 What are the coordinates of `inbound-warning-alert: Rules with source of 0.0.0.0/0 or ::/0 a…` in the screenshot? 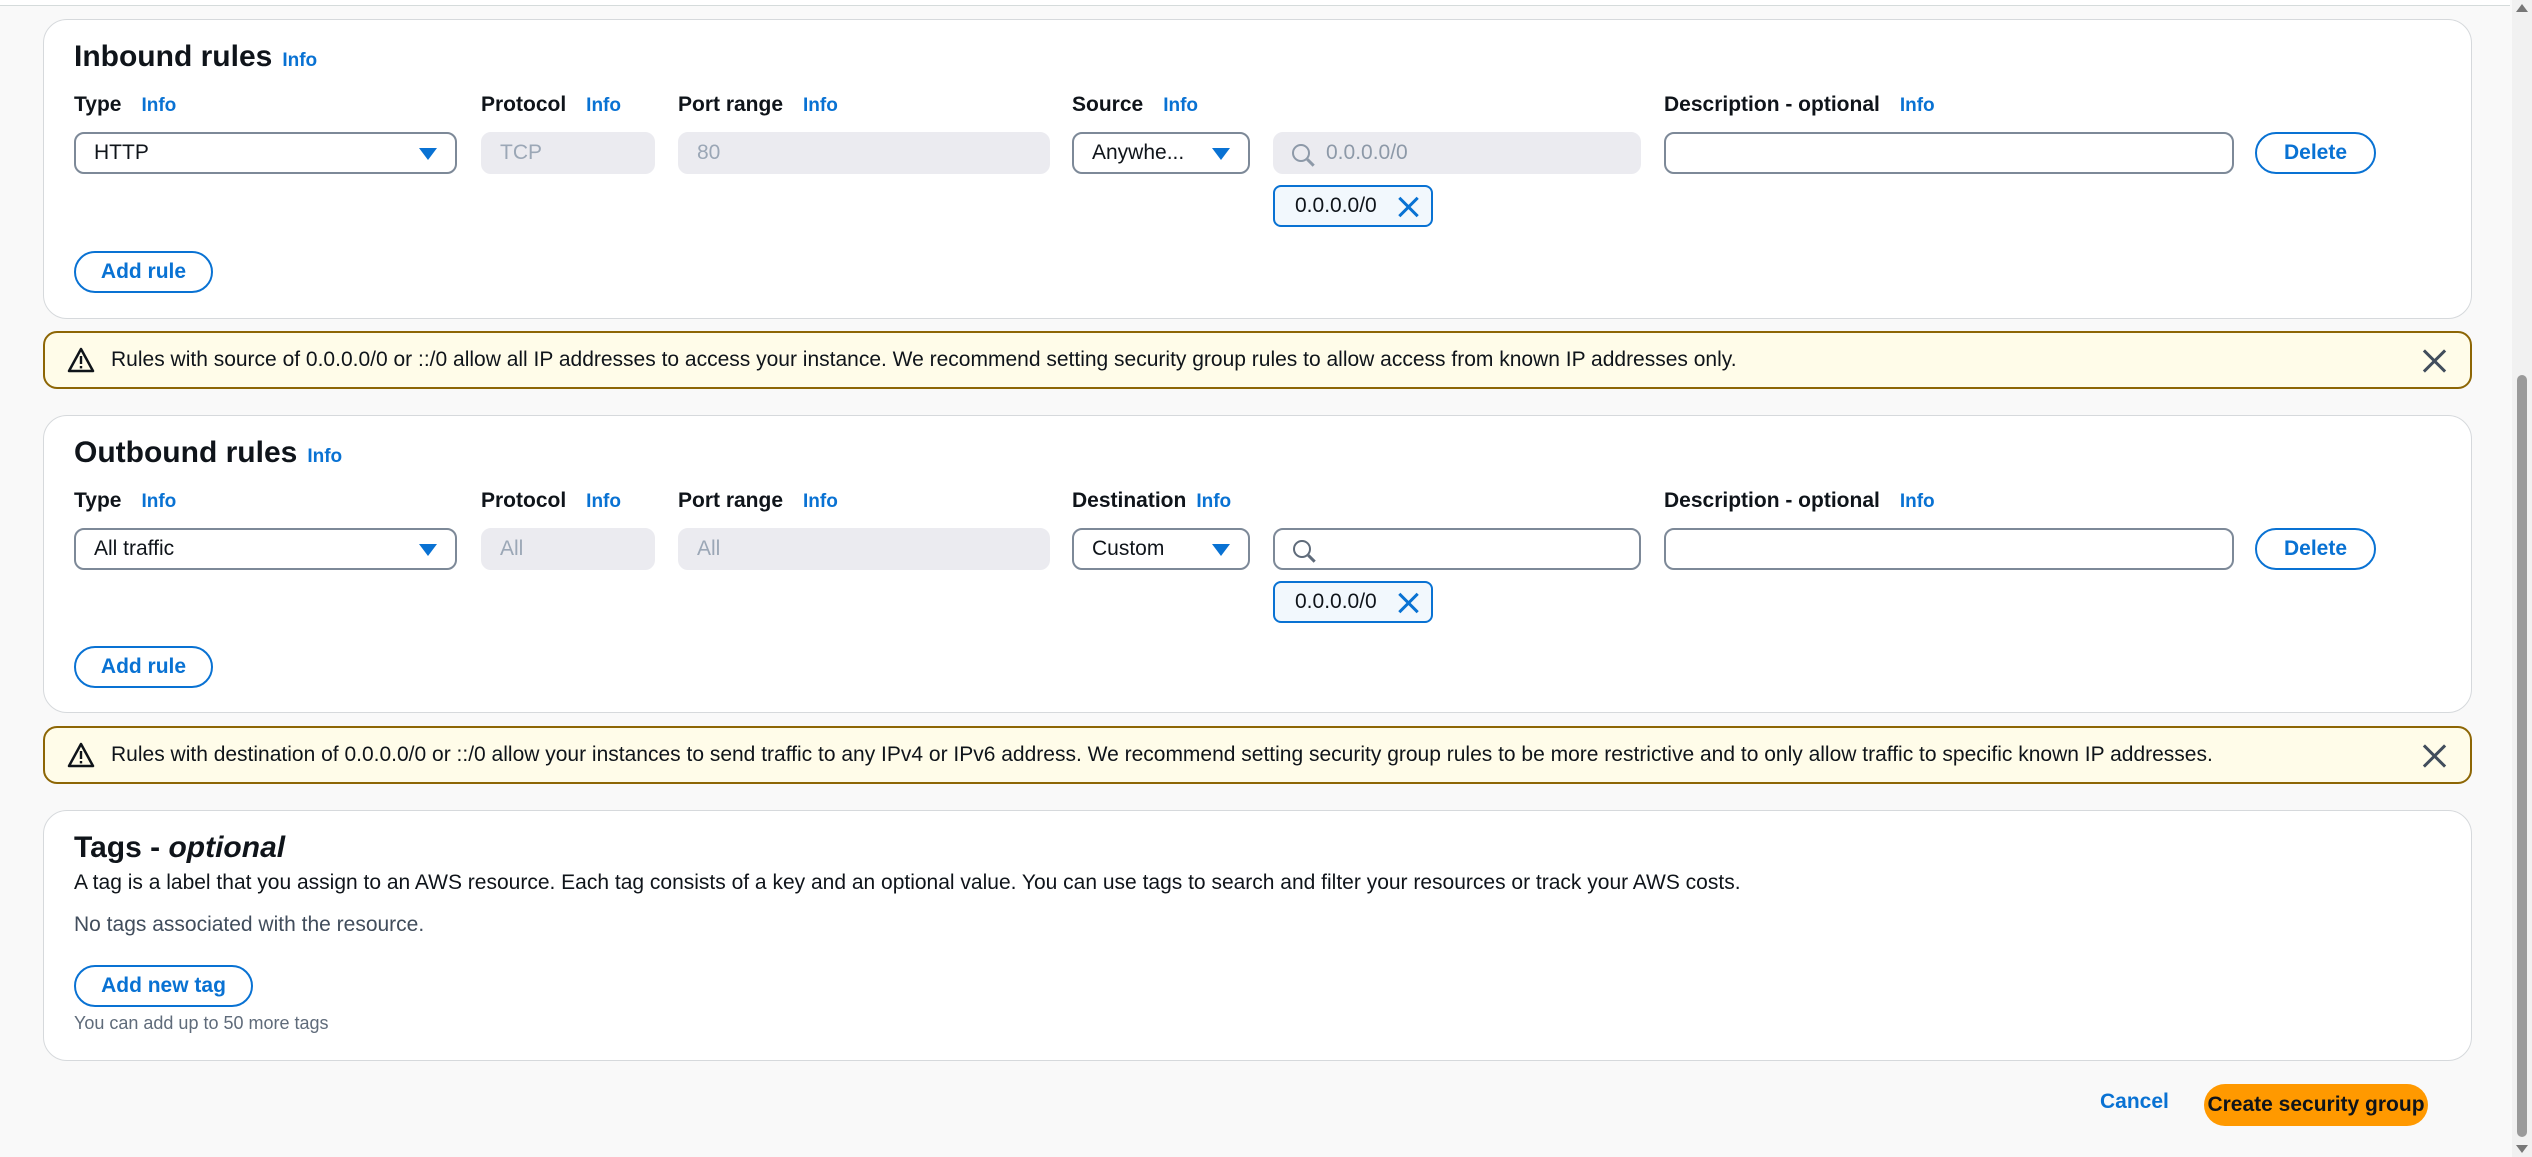 It's located at (1257, 360).